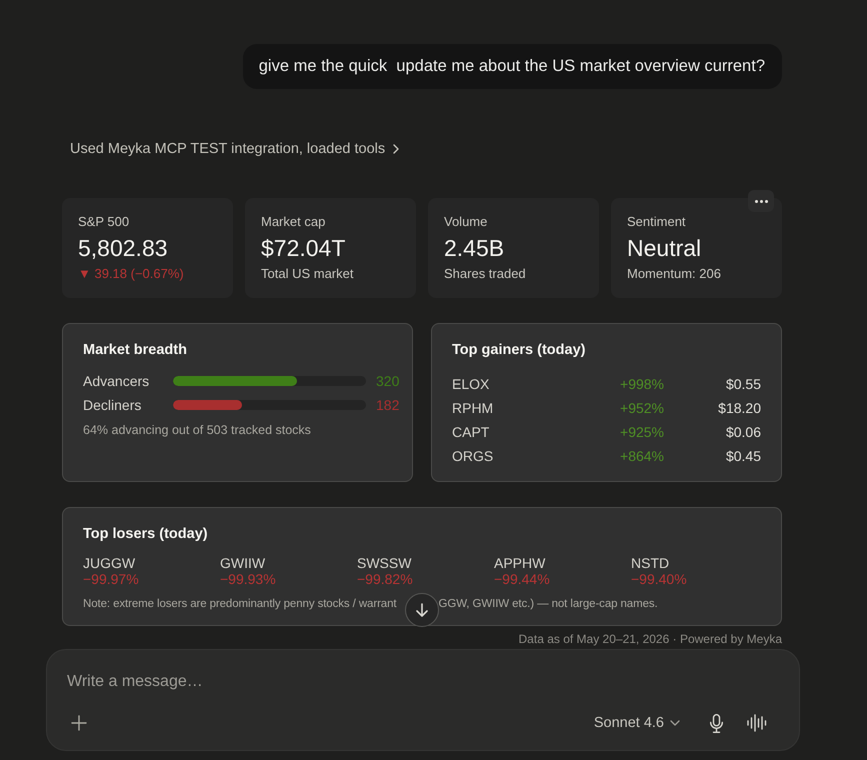  I want to click on percent-change: +864%, so click(641, 456).